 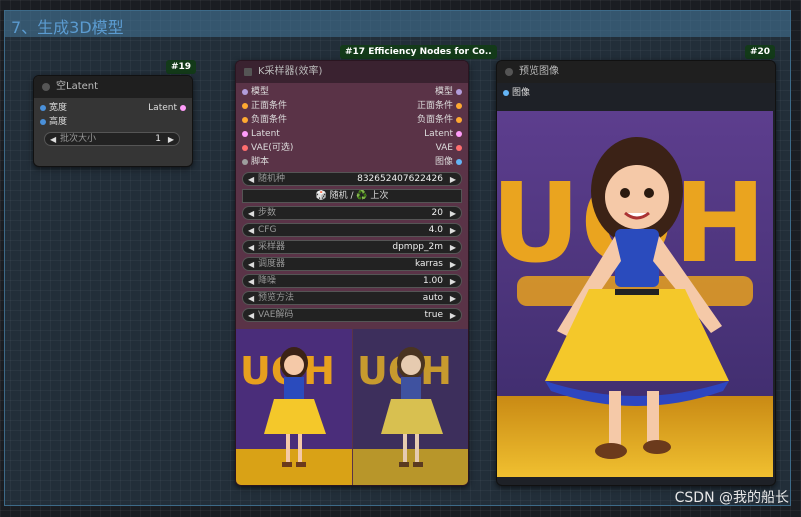 I want to click on widget-1: ◀ CFG 4.0 ▶, so click(x=352, y=230).